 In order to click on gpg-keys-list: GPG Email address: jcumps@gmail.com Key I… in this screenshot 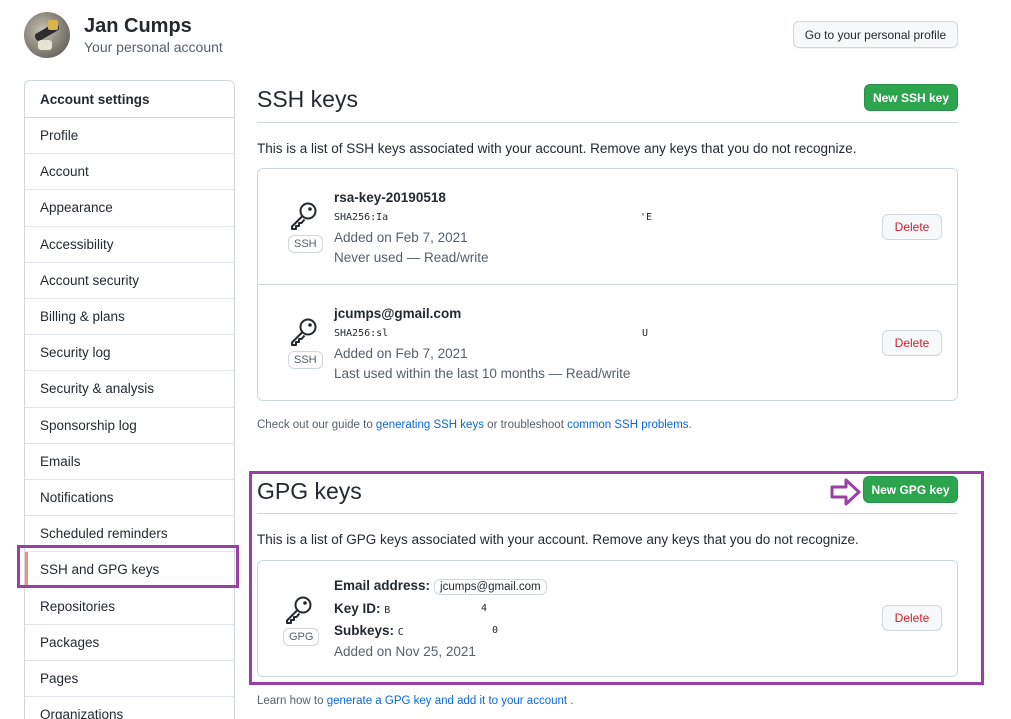, I will do `click(607, 618)`.